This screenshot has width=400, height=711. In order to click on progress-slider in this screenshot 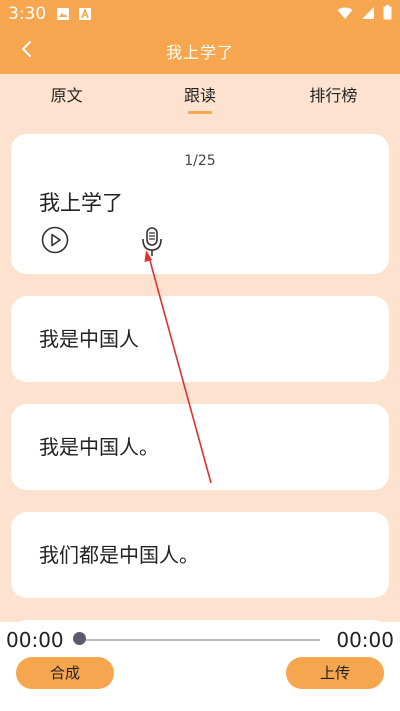, I will do `click(199, 640)`.